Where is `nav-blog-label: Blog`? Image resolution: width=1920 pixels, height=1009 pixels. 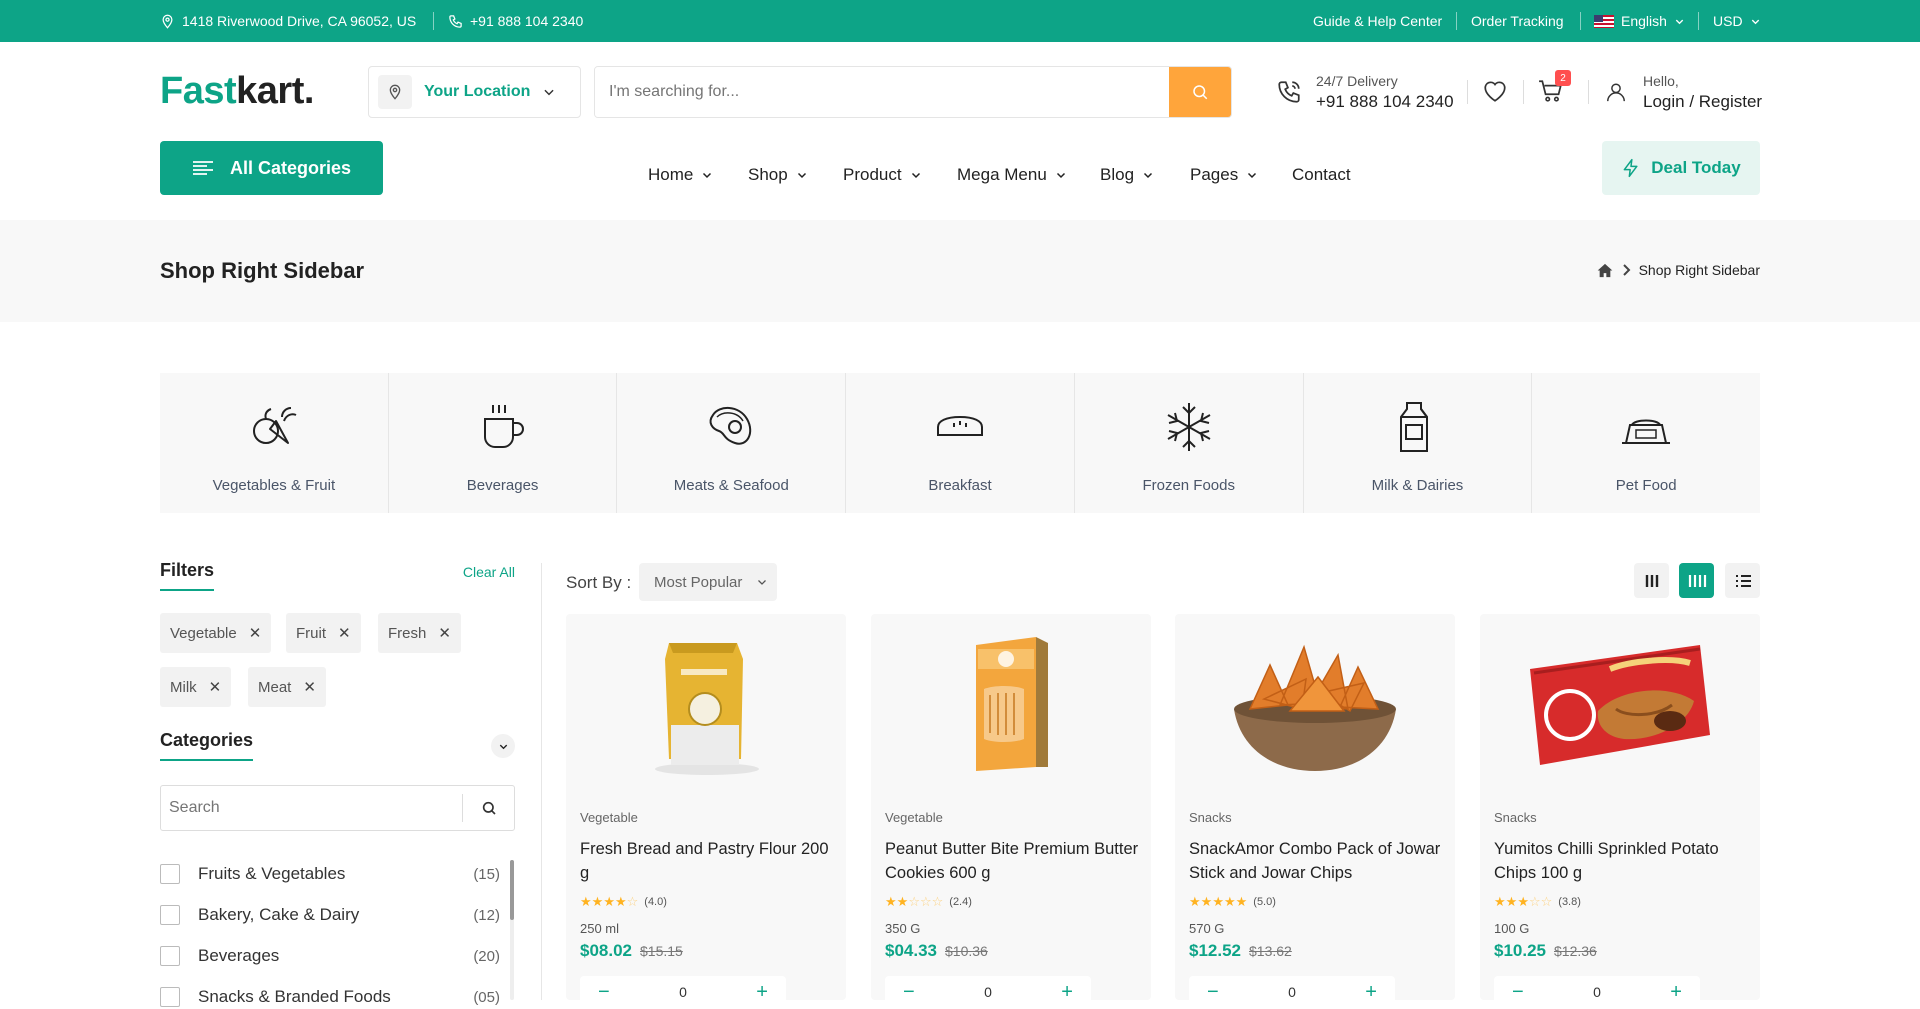 nav-blog-label: Blog is located at coordinates (1117, 174).